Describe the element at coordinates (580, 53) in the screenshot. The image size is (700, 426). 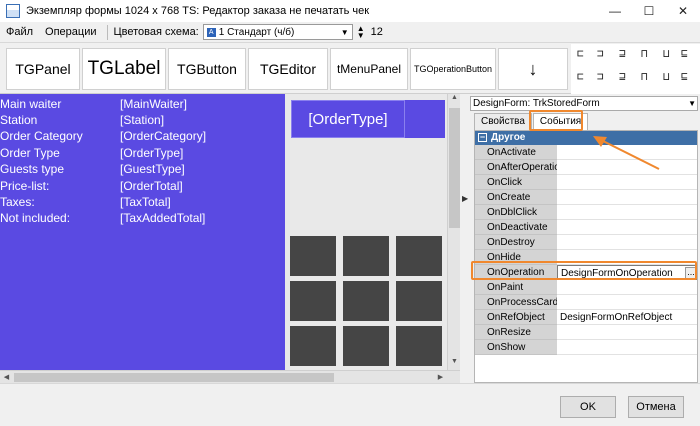
I see `align-left-icon: ⊏` at that location.